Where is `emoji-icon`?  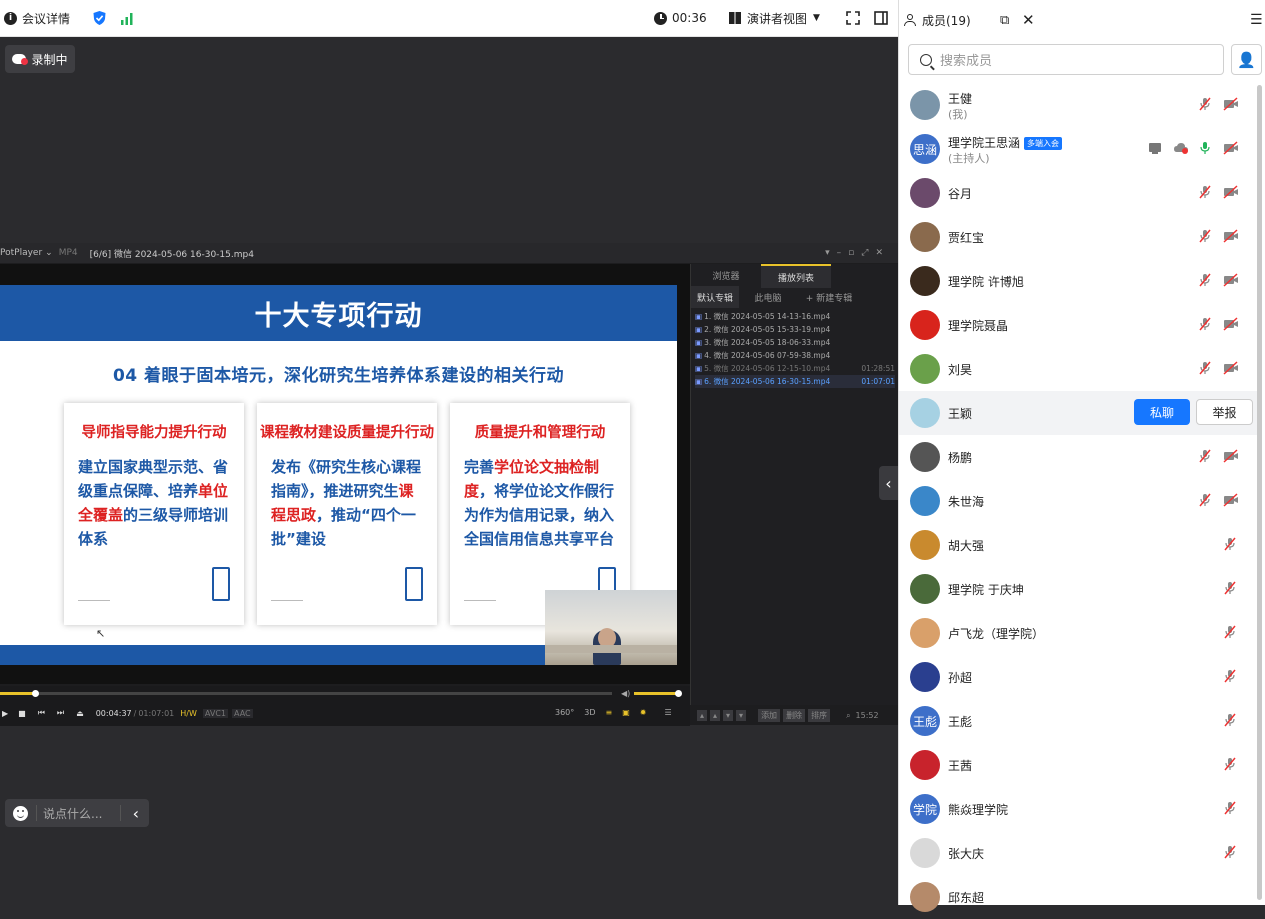
emoji-icon is located at coordinates (20, 813).